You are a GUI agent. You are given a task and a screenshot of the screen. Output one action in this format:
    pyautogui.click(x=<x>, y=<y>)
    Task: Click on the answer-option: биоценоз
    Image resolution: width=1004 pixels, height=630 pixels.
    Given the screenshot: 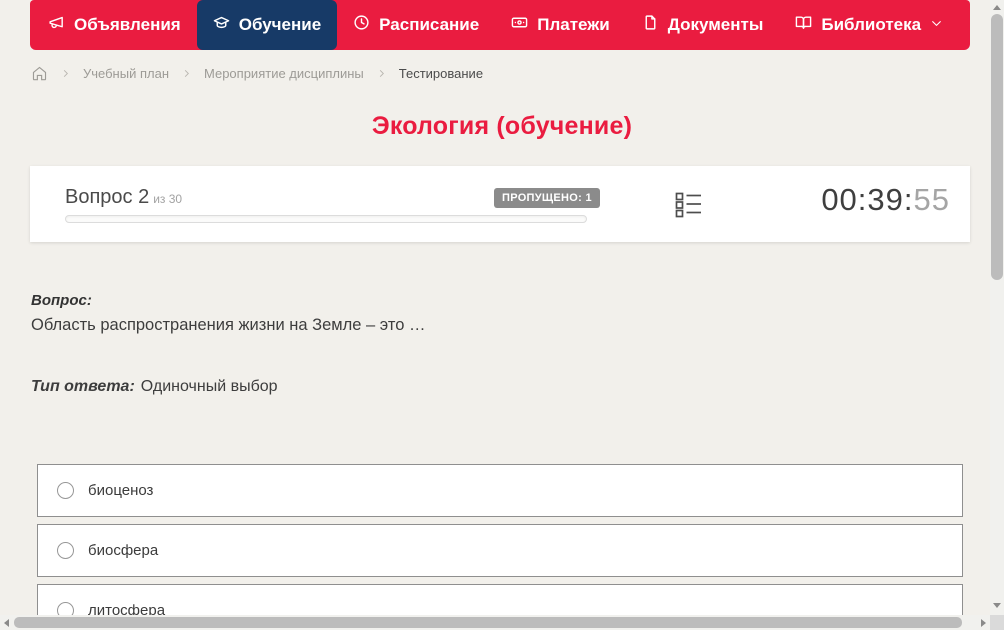 What is the action you would take?
    pyautogui.click(x=500, y=490)
    